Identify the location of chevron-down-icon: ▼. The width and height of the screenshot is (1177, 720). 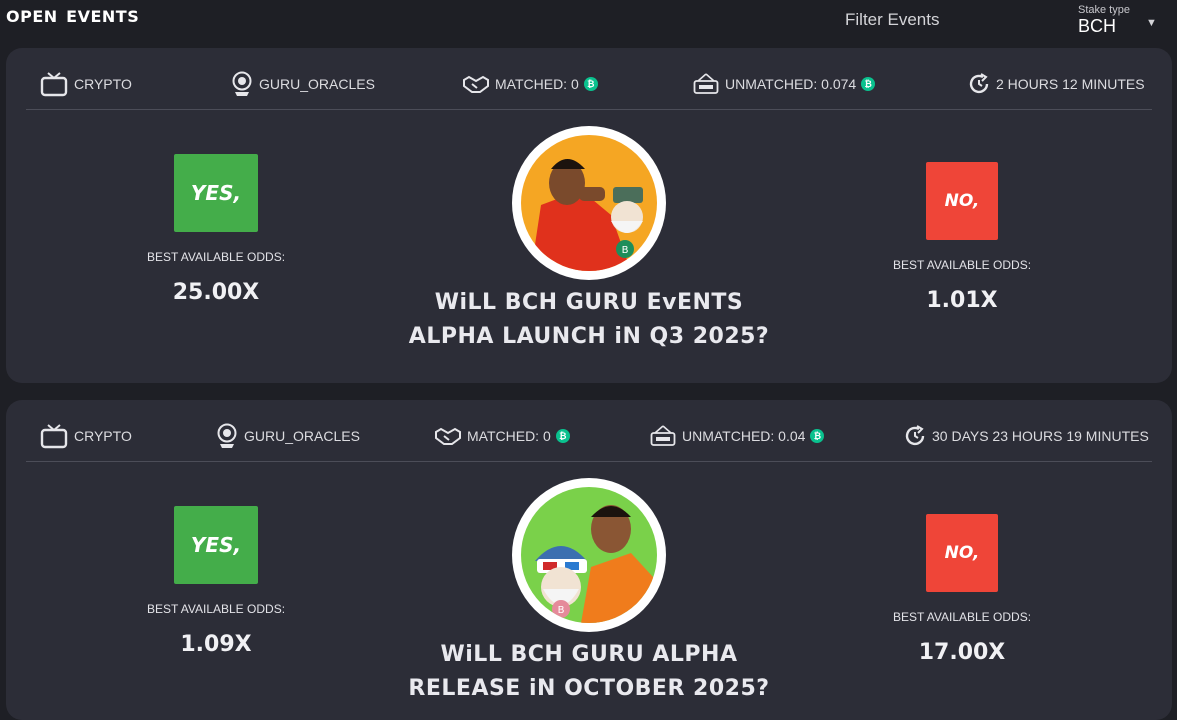
(1151, 23).